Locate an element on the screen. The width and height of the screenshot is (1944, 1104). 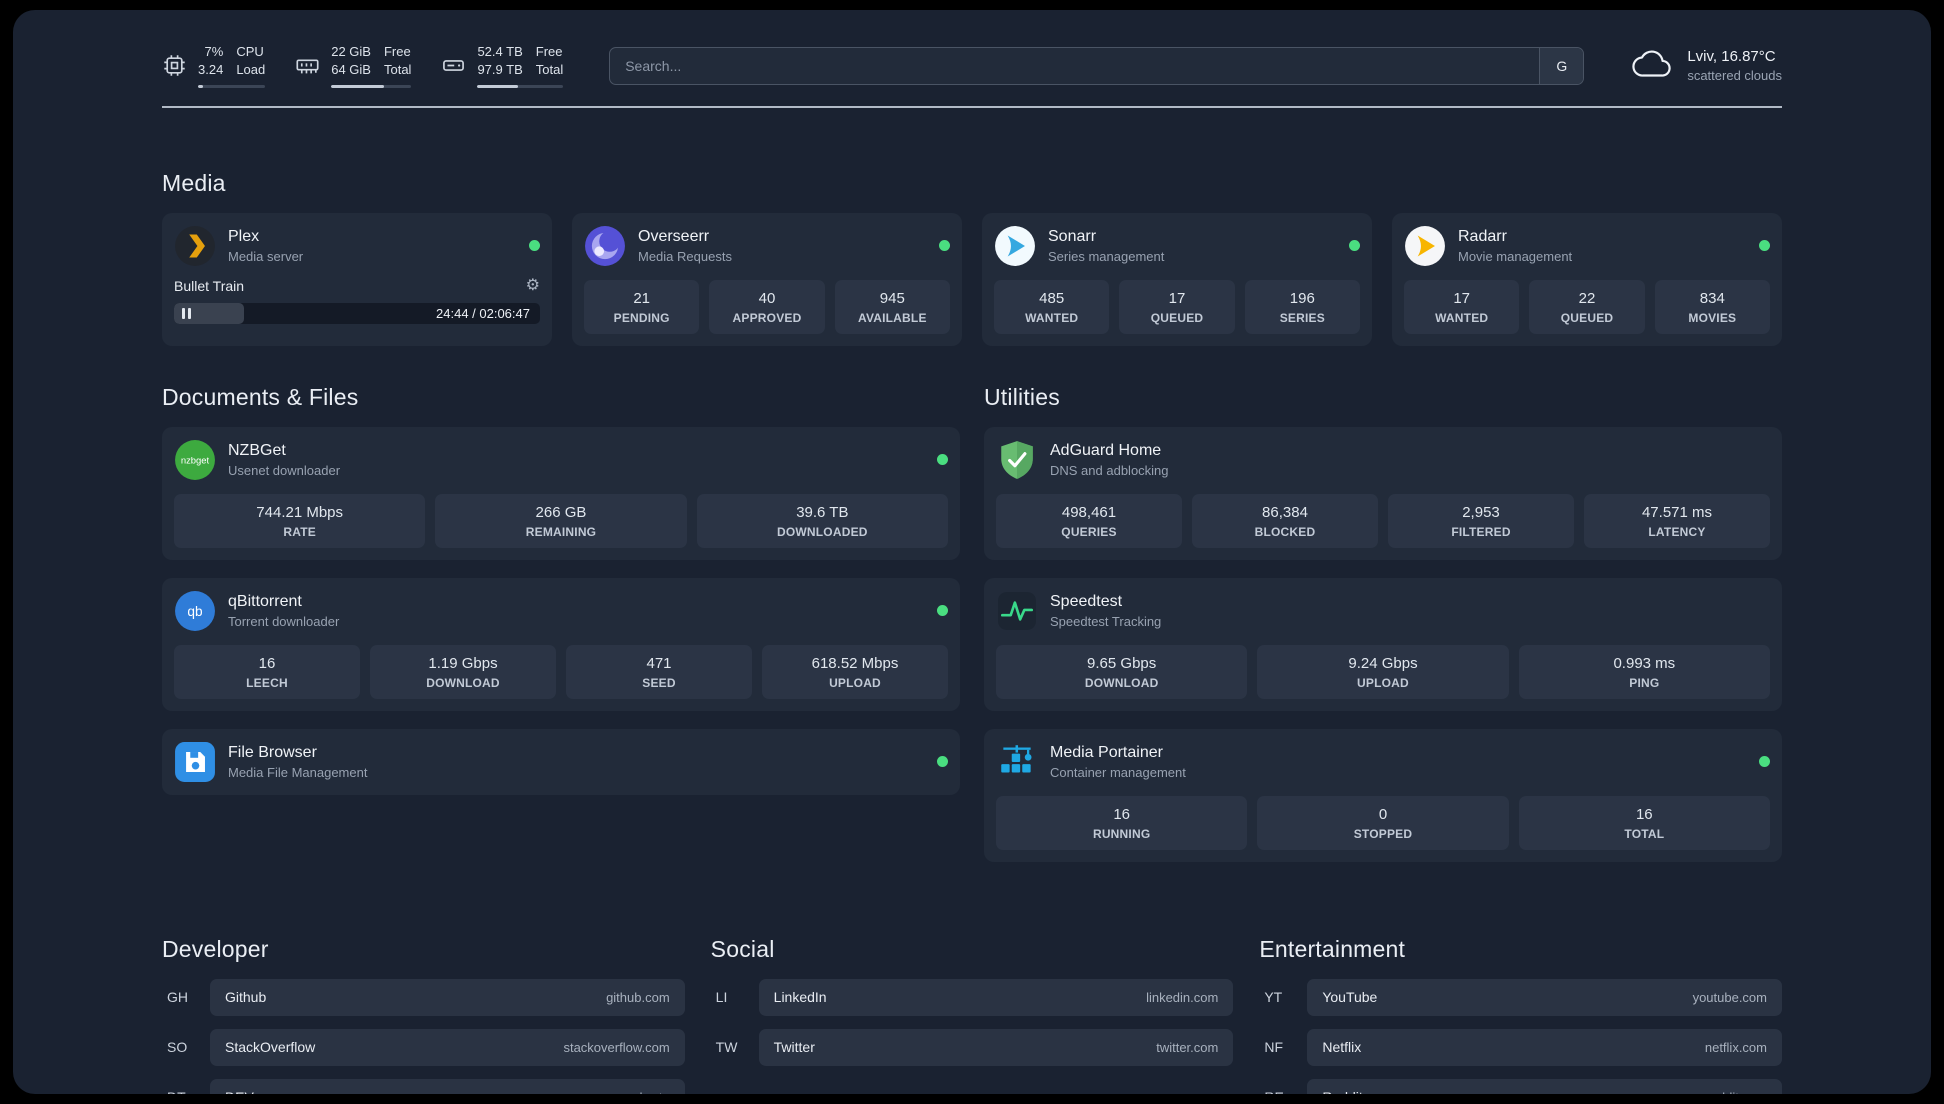
stat-queued: 22 QUEUED is located at coordinates (1587, 306).